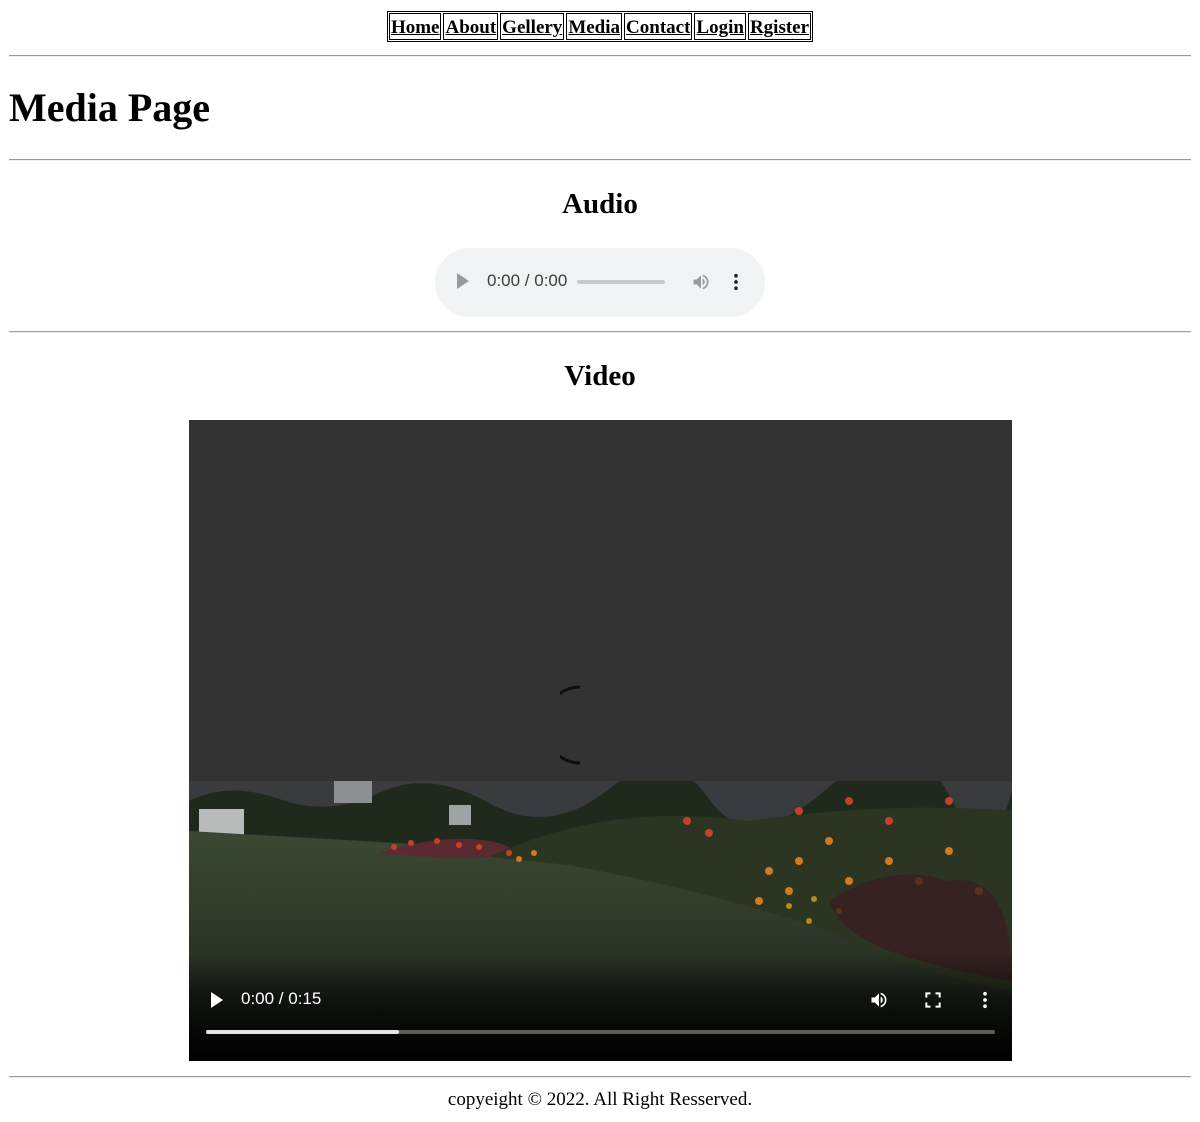 The image size is (1200, 1122). What do you see at coordinates (720, 26) in the screenshot?
I see `nav-link-login: Login` at bounding box center [720, 26].